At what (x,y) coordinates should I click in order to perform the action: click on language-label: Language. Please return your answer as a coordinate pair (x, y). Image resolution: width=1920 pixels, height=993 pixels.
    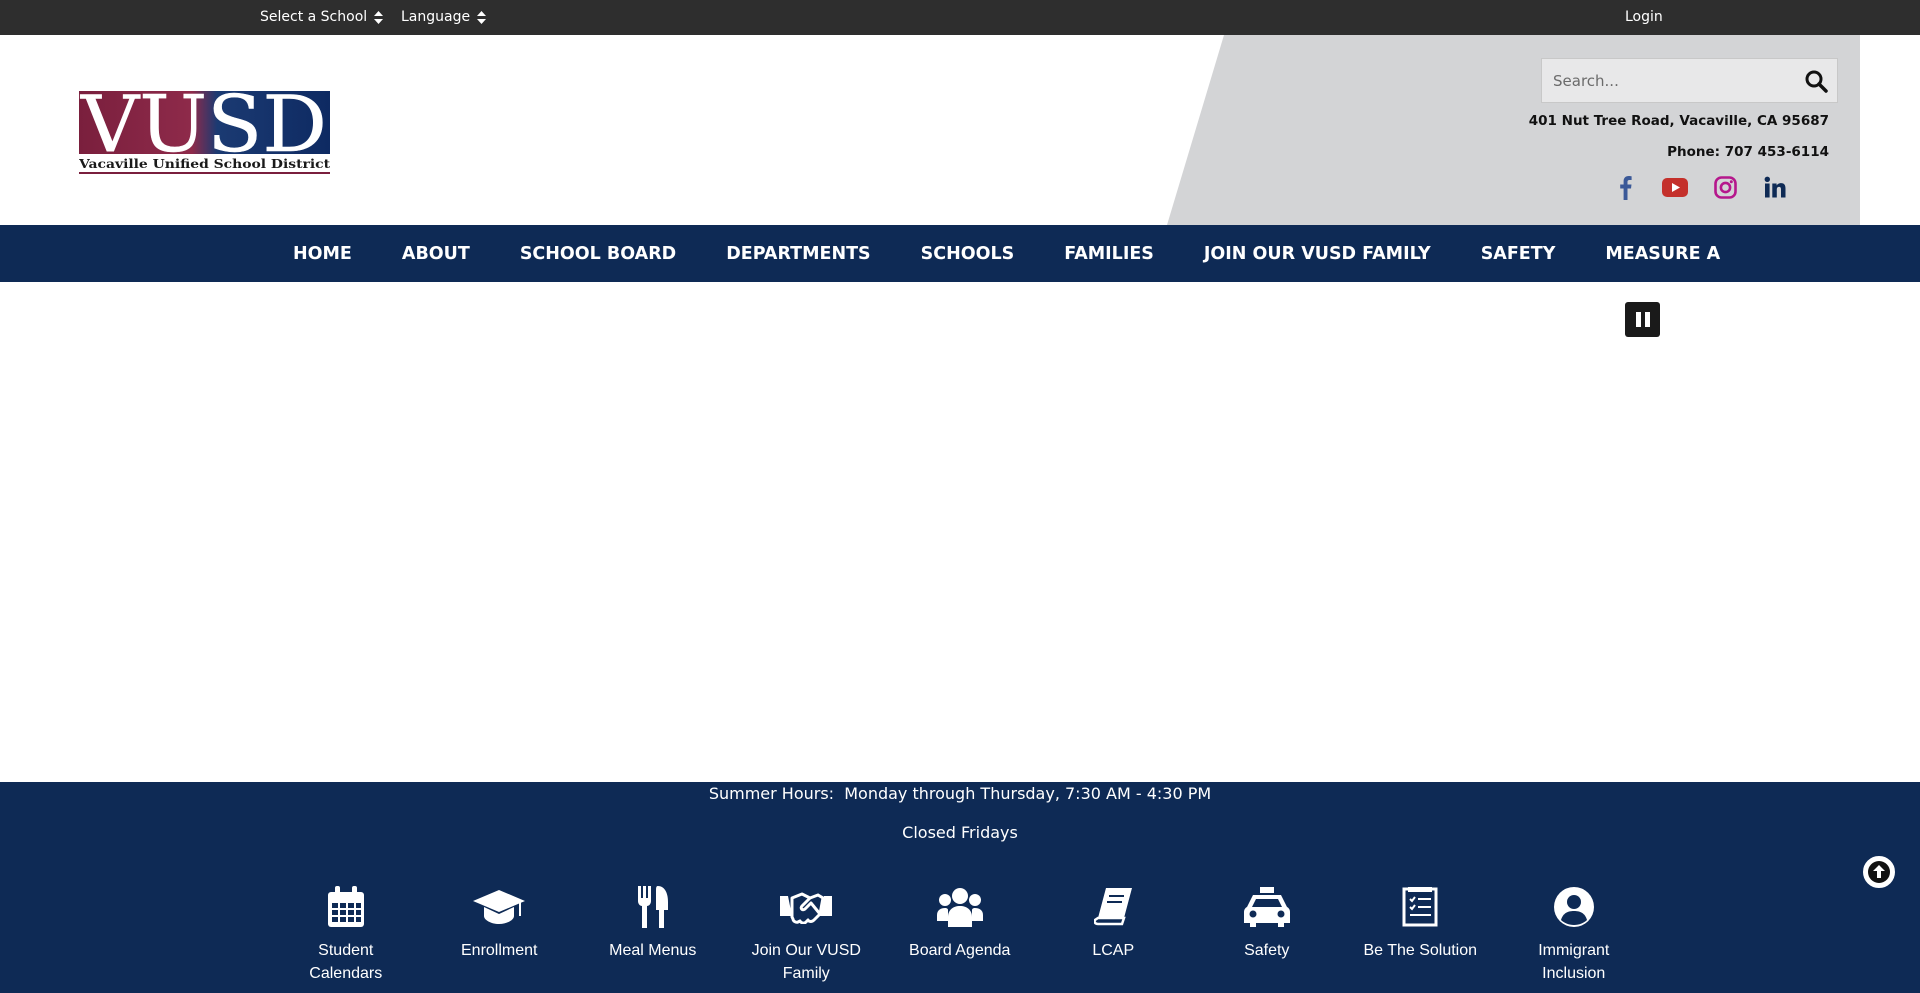
    Looking at the image, I should click on (436, 17).